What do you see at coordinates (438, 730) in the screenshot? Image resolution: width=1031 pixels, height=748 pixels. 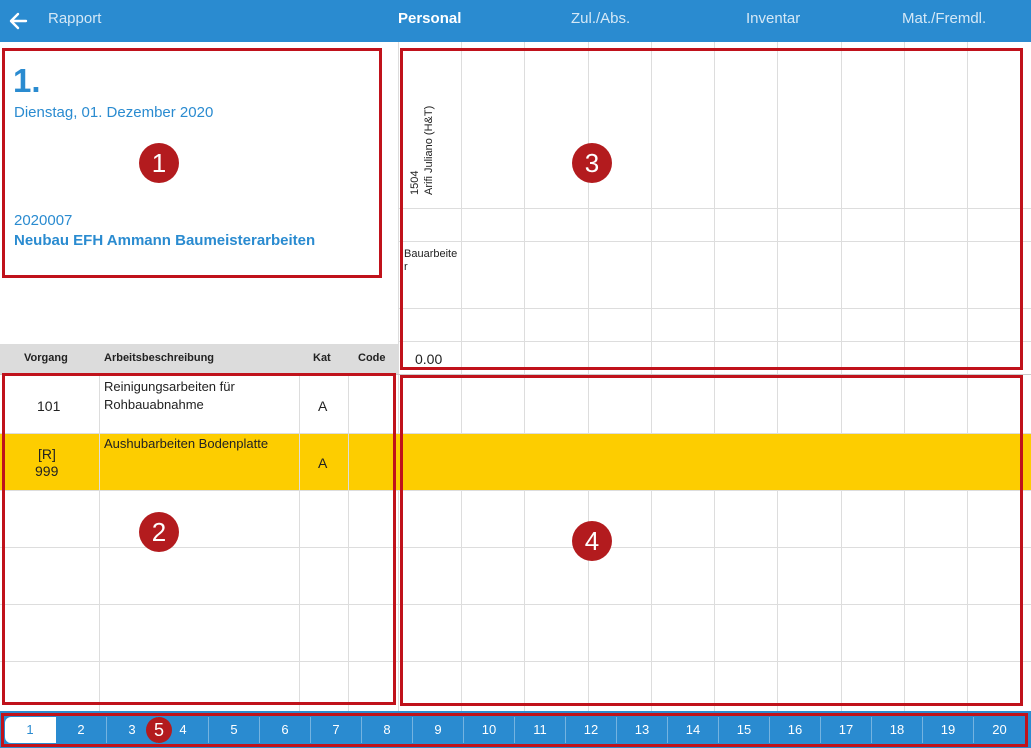 I see `page-button-9: 9` at bounding box center [438, 730].